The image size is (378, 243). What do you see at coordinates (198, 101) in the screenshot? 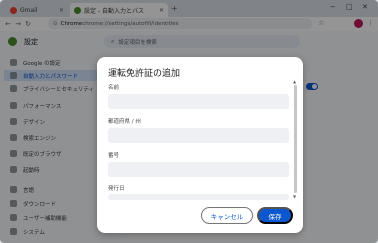
I see `name-field` at bounding box center [198, 101].